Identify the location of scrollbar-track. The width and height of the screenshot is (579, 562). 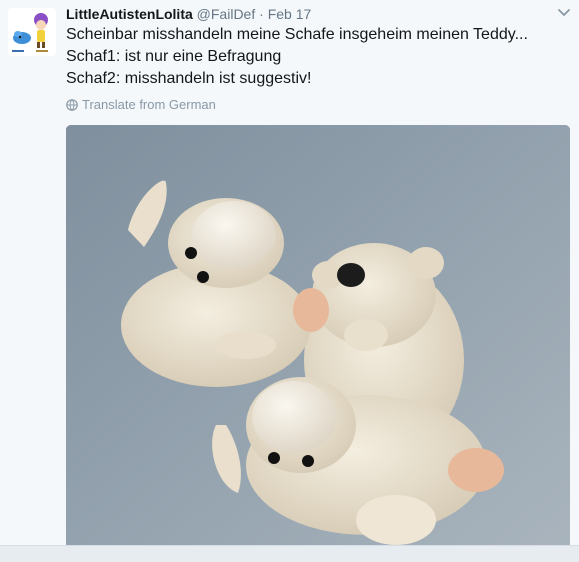
(289, 553).